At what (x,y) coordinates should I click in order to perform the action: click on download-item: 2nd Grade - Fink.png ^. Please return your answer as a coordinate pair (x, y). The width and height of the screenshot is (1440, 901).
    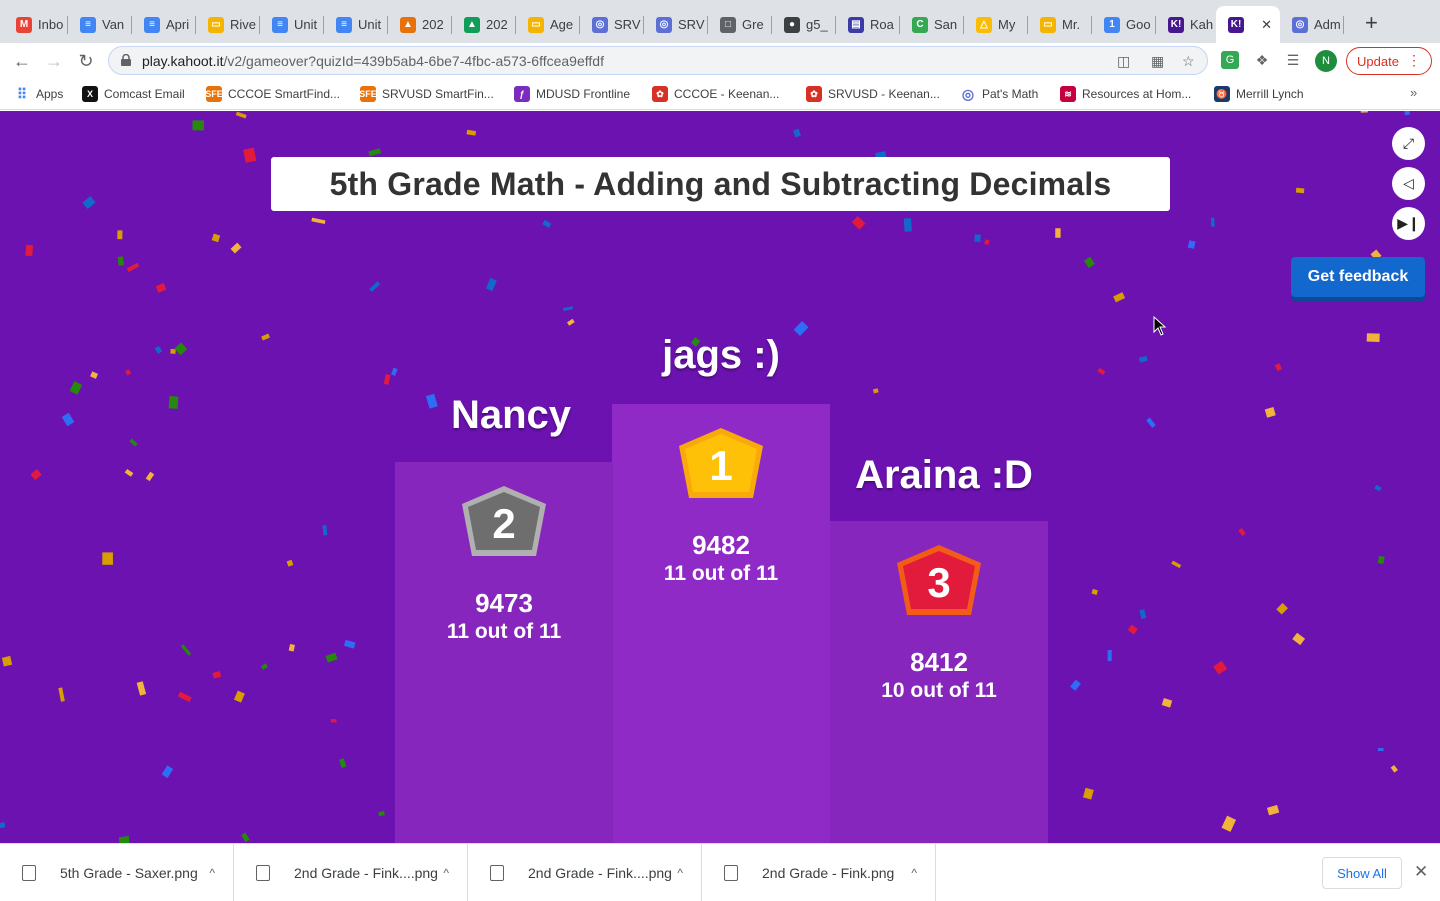
    Looking at the image, I should click on (819, 872).